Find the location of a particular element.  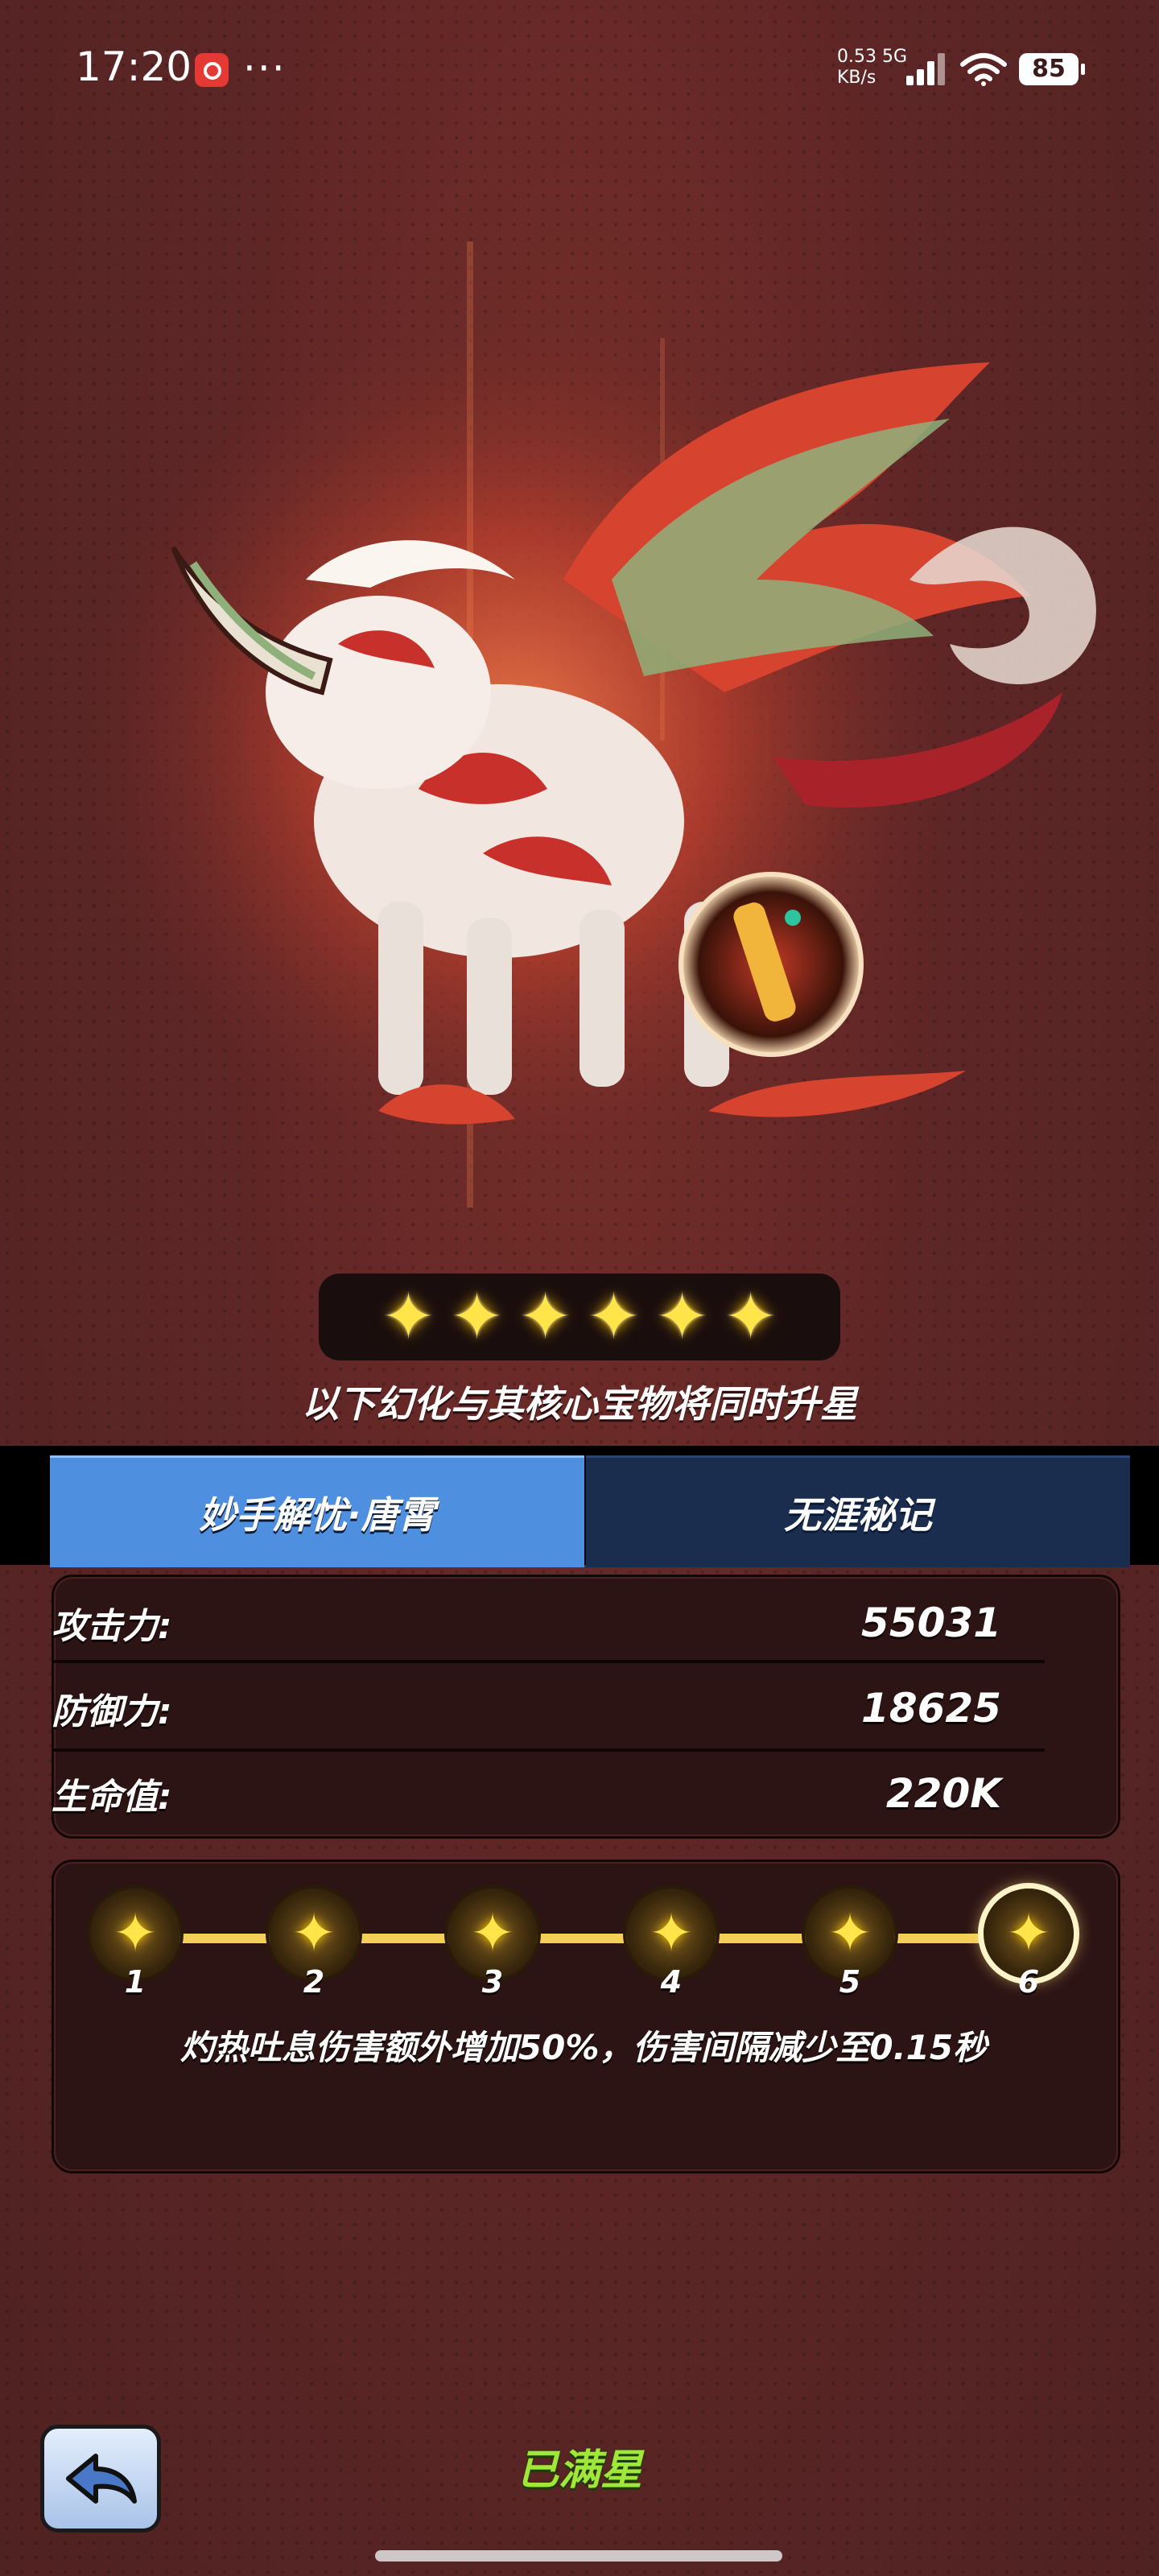

stat-label: 生命值: is located at coordinates (112, 1797).